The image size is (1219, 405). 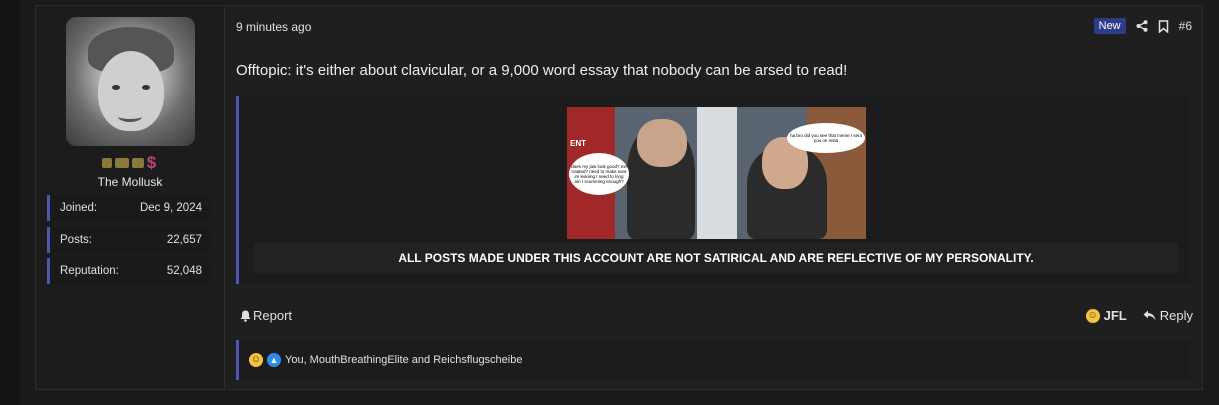 I want to click on jfl-label: JFL, so click(x=1115, y=315).